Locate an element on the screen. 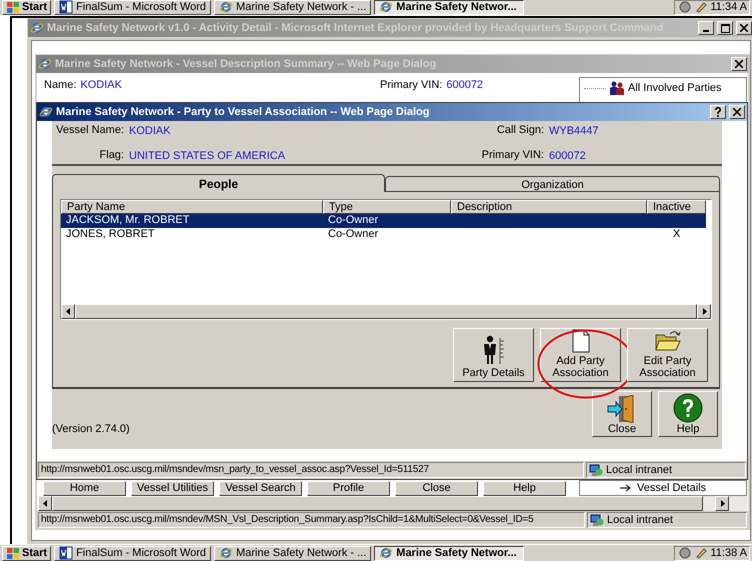 The width and height of the screenshot is (752, 561). tab: People is located at coordinates (218, 183).